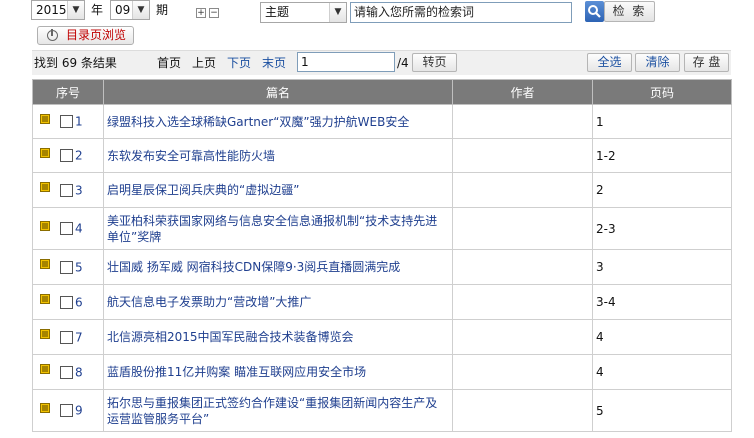 The image size is (754, 438). Describe the element at coordinates (629, 11) in the screenshot. I see `search-button: 检 索` at that location.